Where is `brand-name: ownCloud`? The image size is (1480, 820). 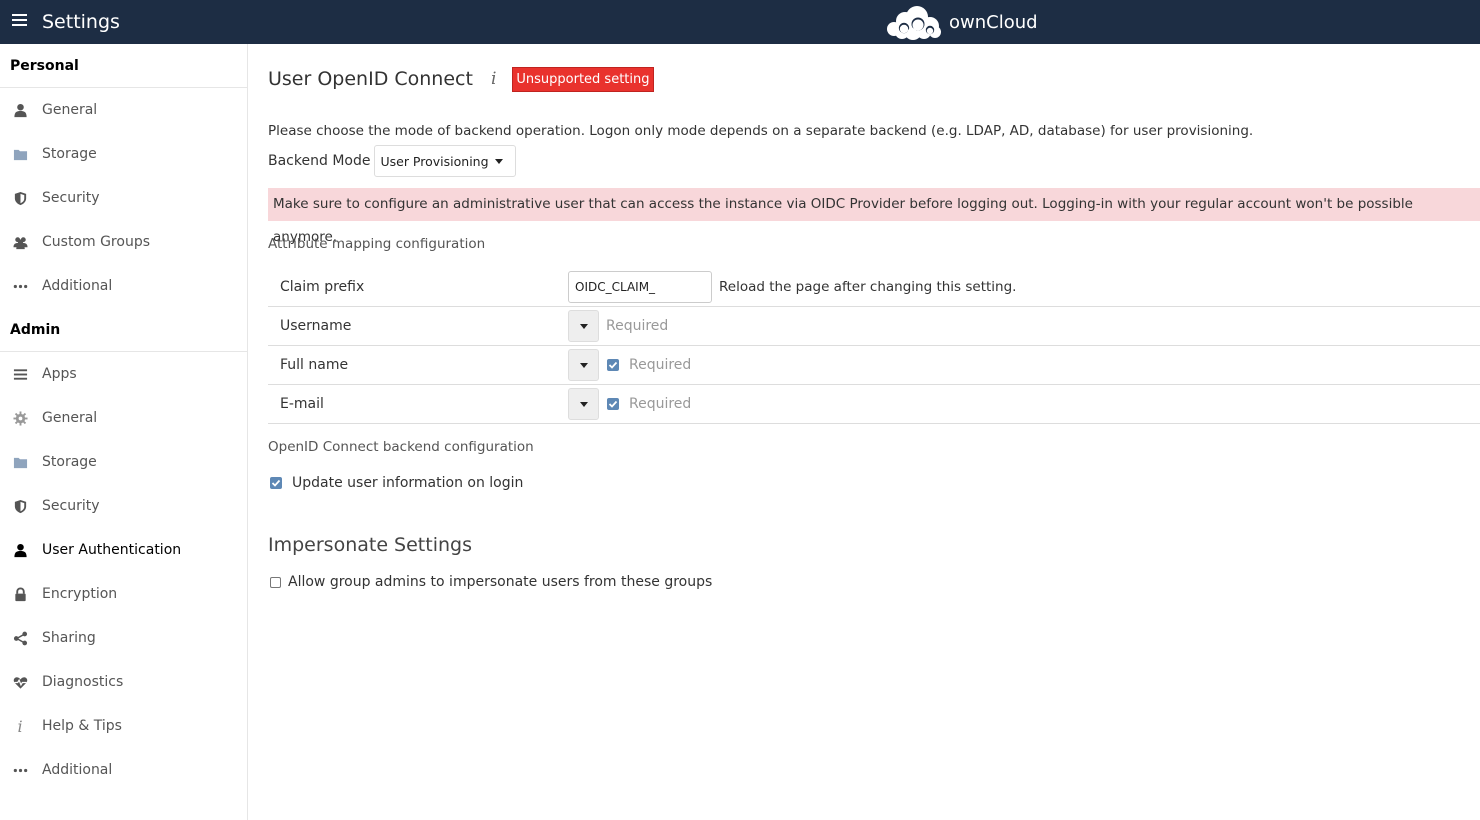
brand-name: ownCloud is located at coordinates (993, 22).